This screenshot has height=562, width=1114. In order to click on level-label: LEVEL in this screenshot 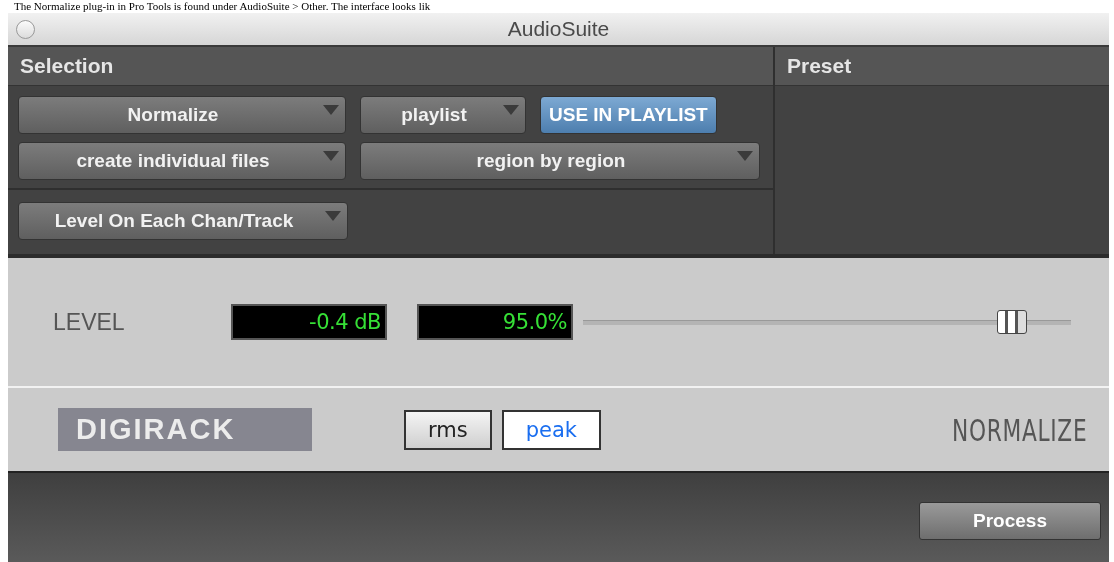, I will do `click(89, 322)`.